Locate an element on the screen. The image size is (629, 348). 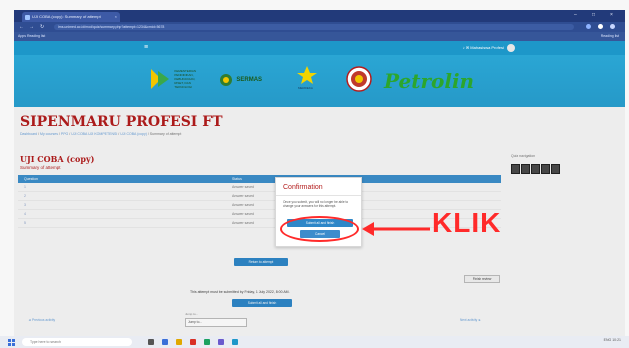
user-menu: ♪ ✉ Mahasiswa Profesi is located at coordinates (489, 48).